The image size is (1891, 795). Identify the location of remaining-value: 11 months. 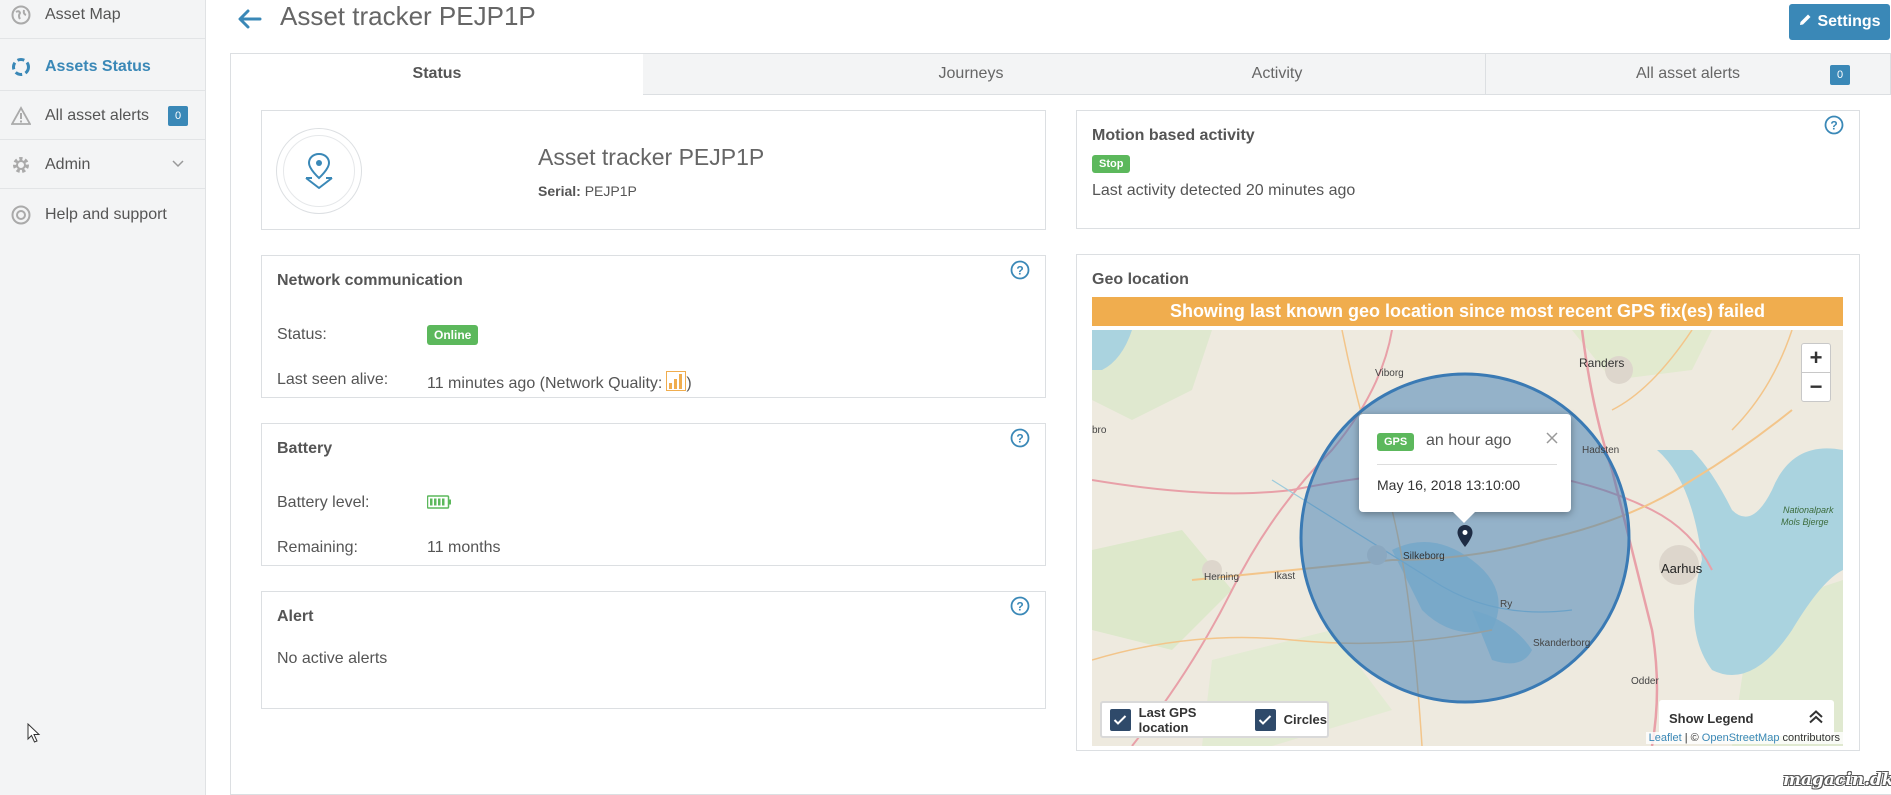
(464, 547).